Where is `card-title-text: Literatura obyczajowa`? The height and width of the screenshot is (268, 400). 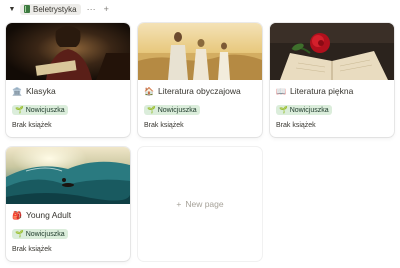 card-title-text: Literatura obyczajowa is located at coordinates (199, 91).